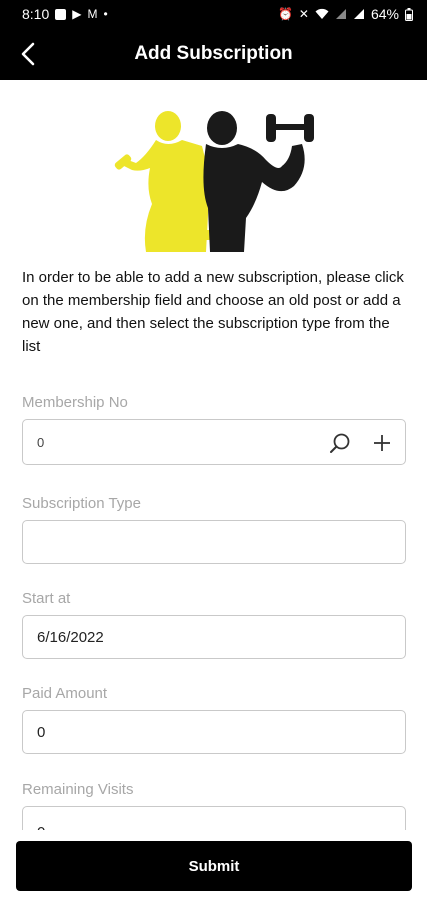  I want to click on status-right: ⏰ ✕ 64%, so click(345, 14).